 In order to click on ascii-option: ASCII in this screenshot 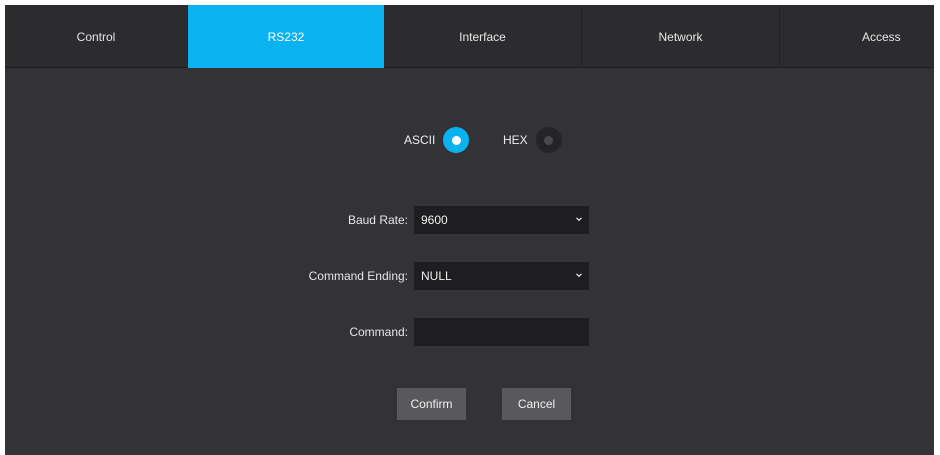, I will do `click(437, 140)`.